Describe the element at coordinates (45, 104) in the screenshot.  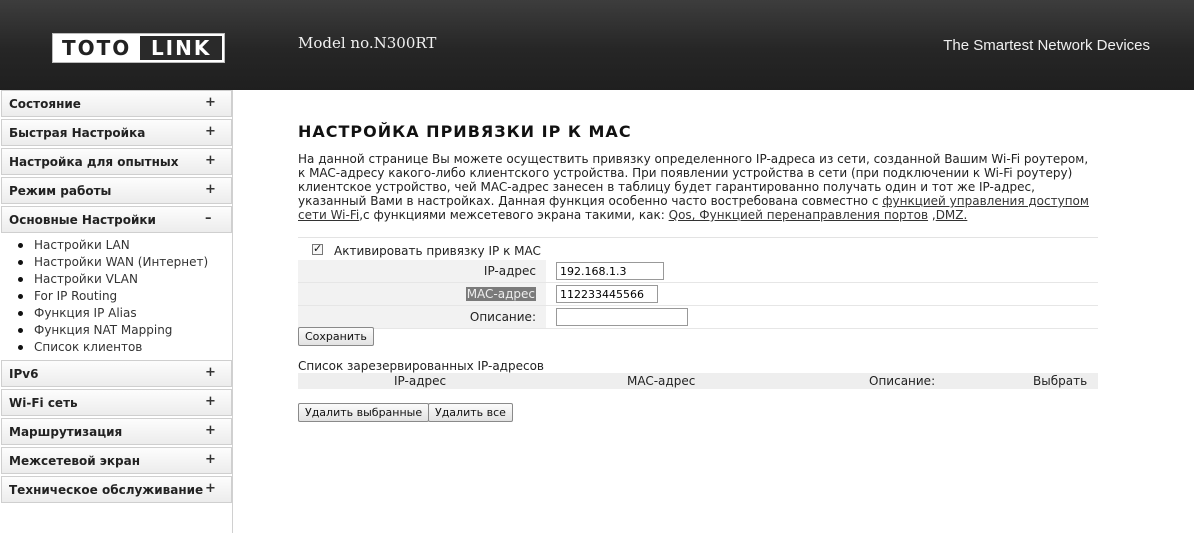
I see `menu-label: Состояние` at that location.